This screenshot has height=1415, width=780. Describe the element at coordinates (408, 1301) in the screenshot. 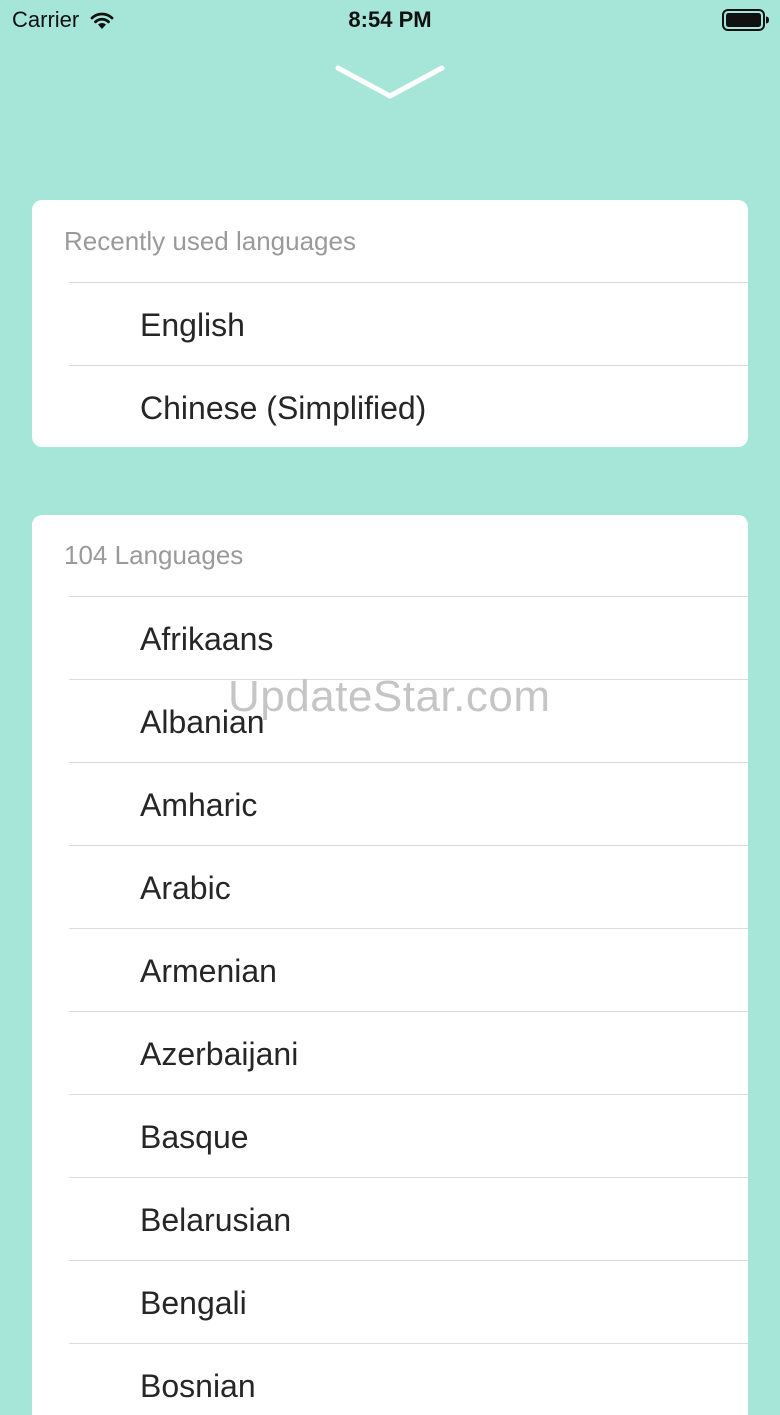

I see `language-item-bengali: Bengali` at that location.